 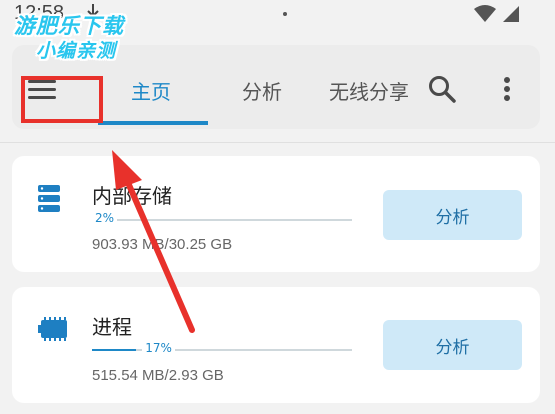 I want to click on process-title: 进程, so click(x=112, y=327).